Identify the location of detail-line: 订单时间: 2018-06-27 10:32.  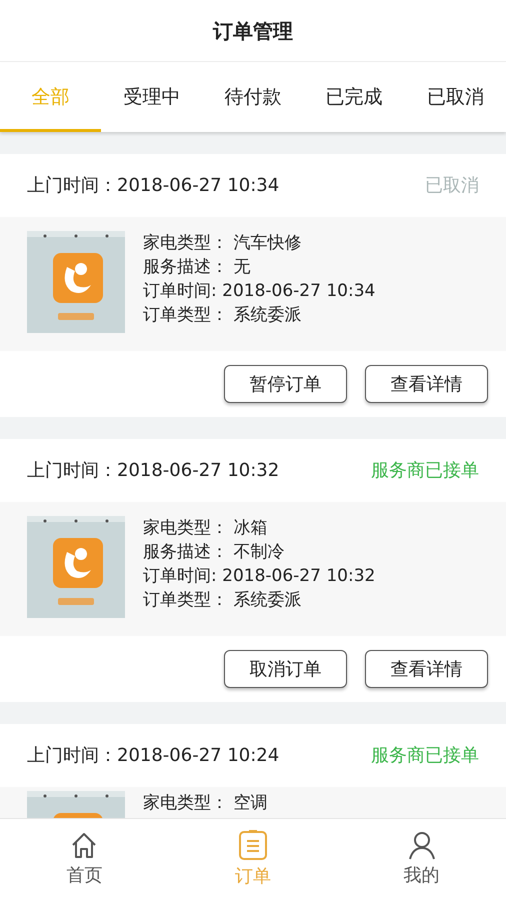
(259, 576).